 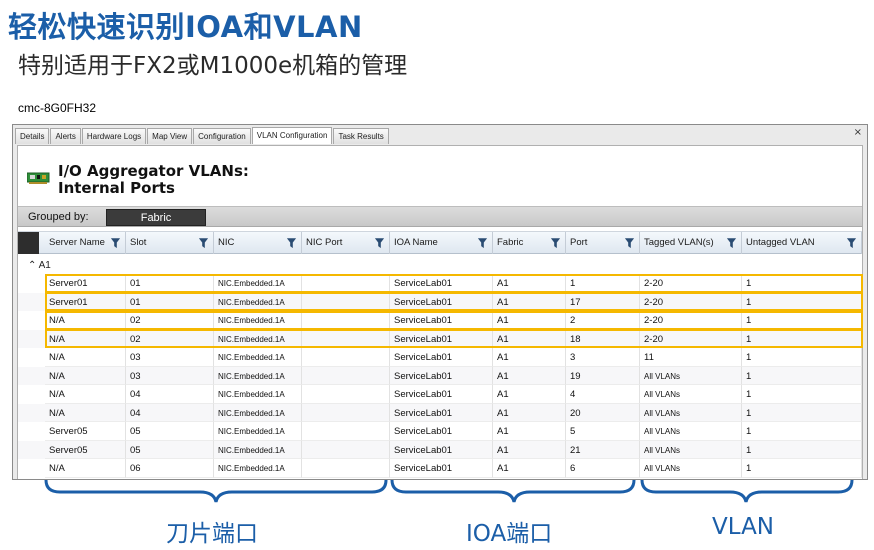 I want to click on group-row-a1: ⌃ A1, so click(x=39, y=265).